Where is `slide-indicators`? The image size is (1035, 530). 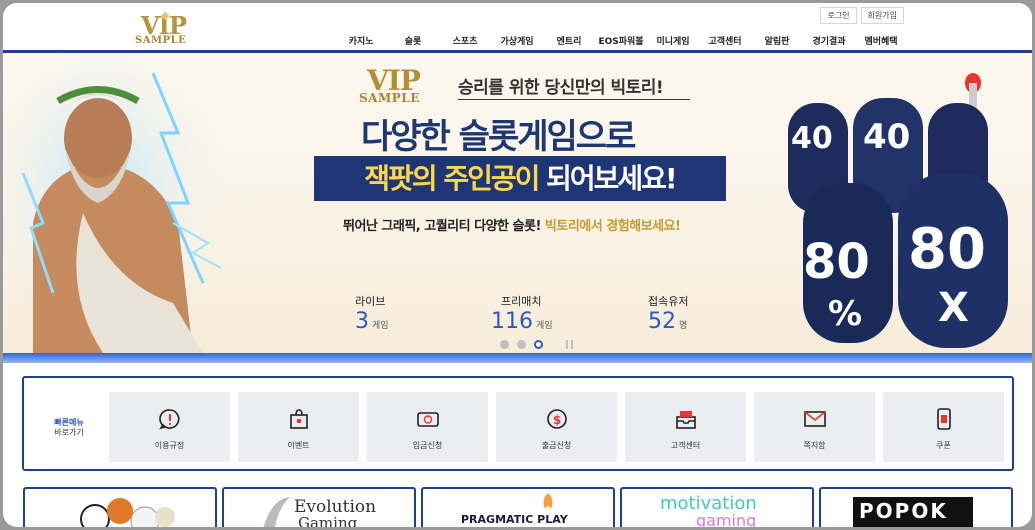 slide-indicators is located at coordinates (521, 344).